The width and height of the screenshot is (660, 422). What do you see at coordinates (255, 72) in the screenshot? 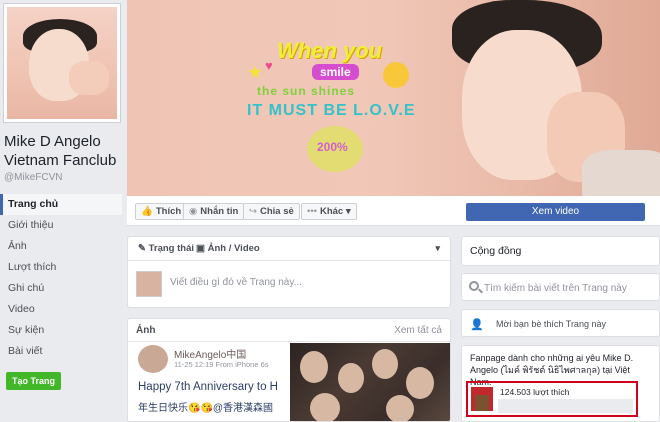
I see `star-icon: ★` at bounding box center [255, 72].